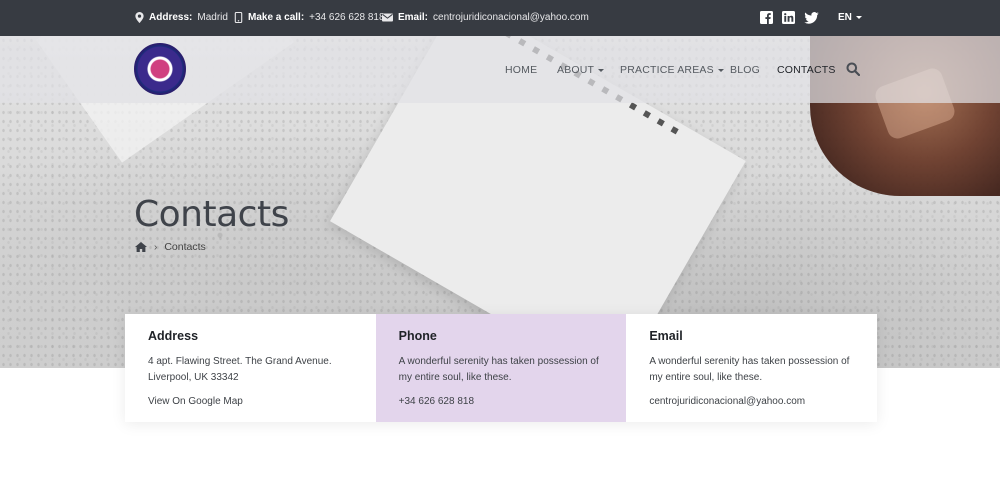  I want to click on language-selector: EN, so click(850, 17).